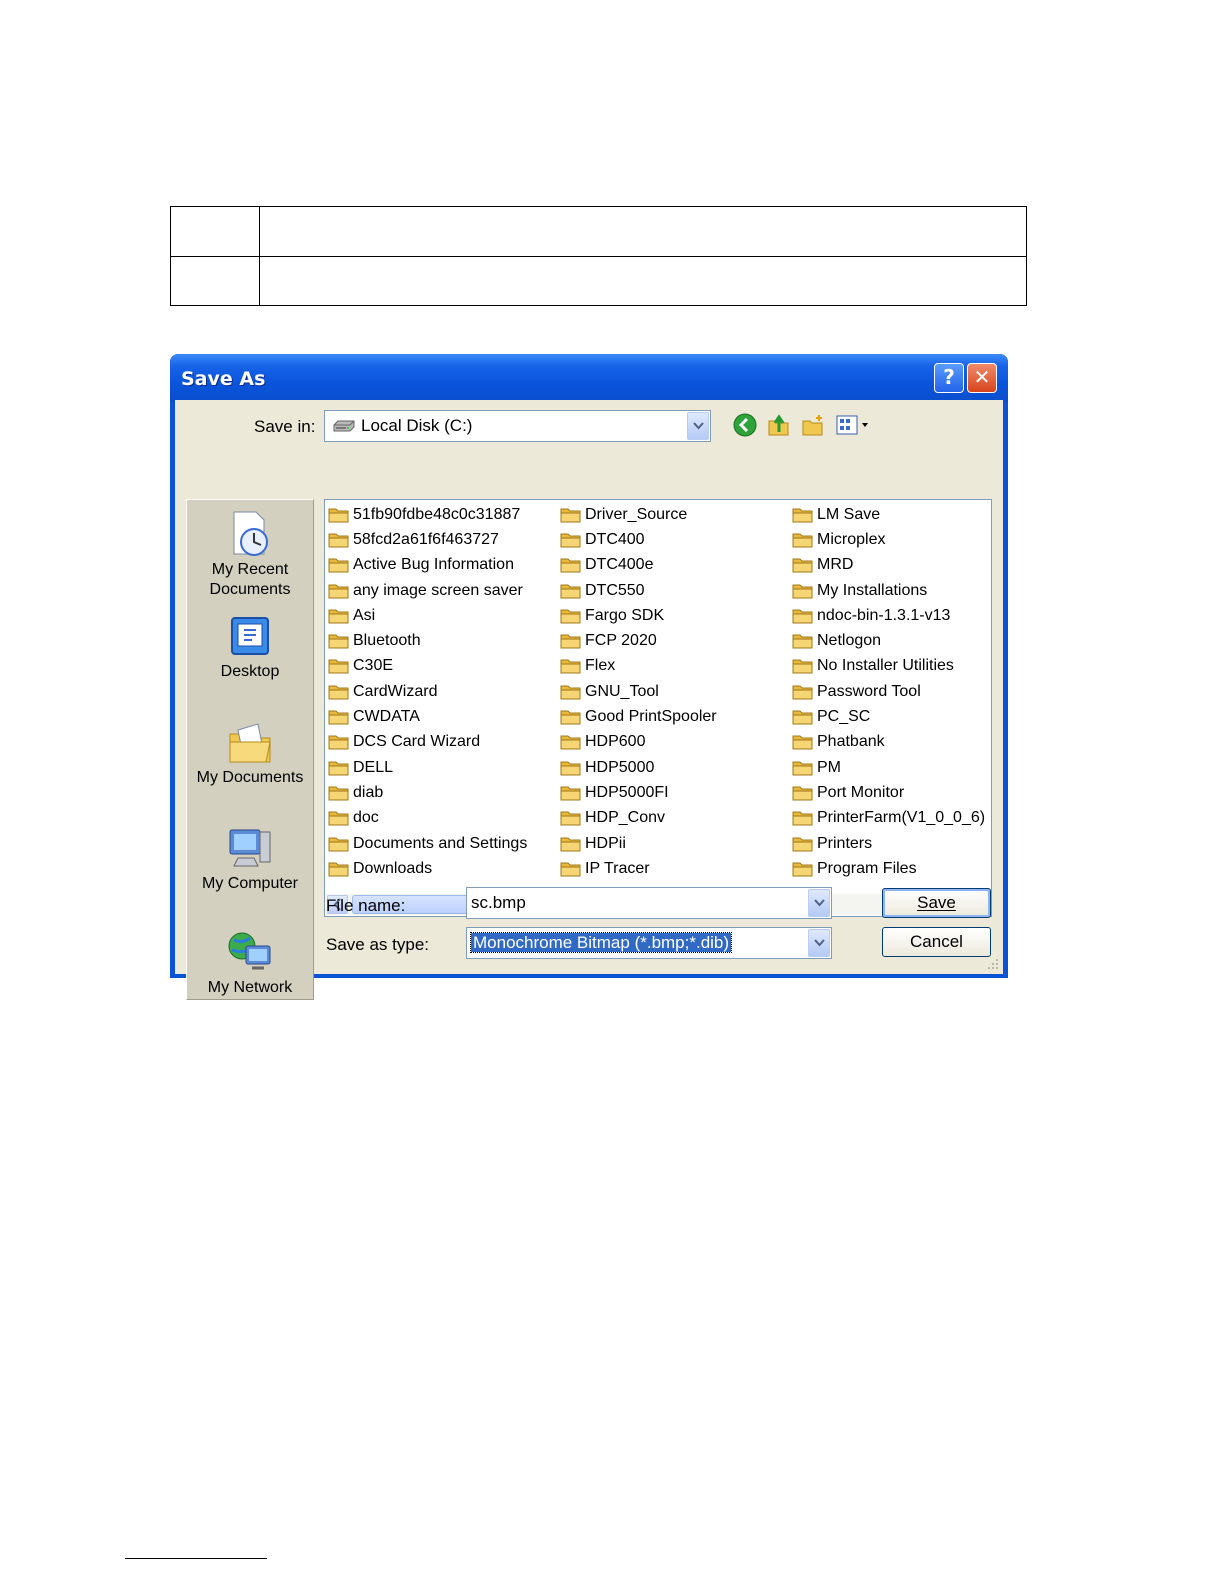  I want to click on file-list-item: Downloads, so click(427, 868).